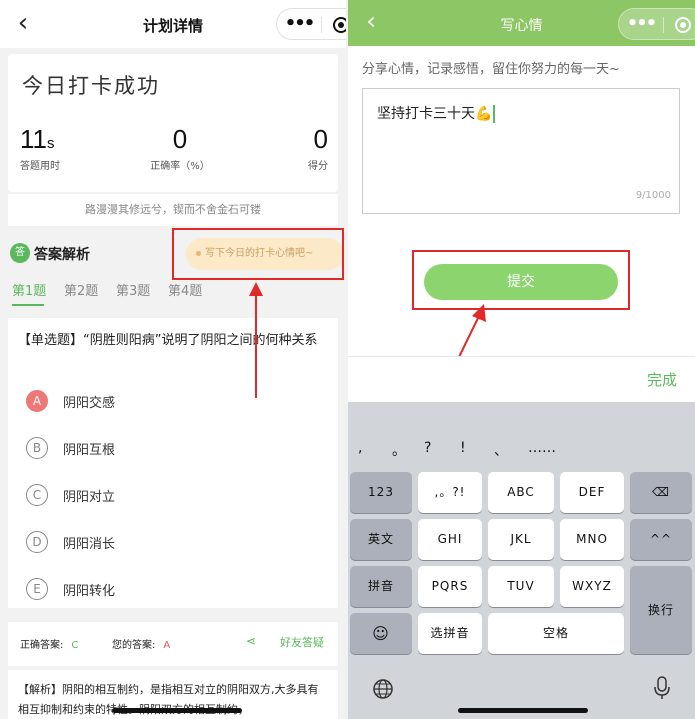 The width and height of the screenshot is (695, 719). I want to click on stat-score: 0 得分, so click(318, 148).